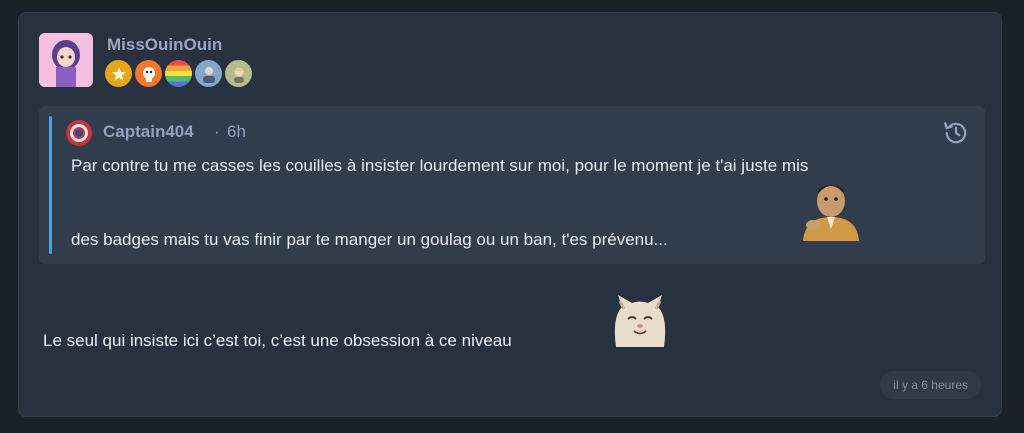 The width and height of the screenshot is (1024, 433). I want to click on author-avatar, so click(66, 60).